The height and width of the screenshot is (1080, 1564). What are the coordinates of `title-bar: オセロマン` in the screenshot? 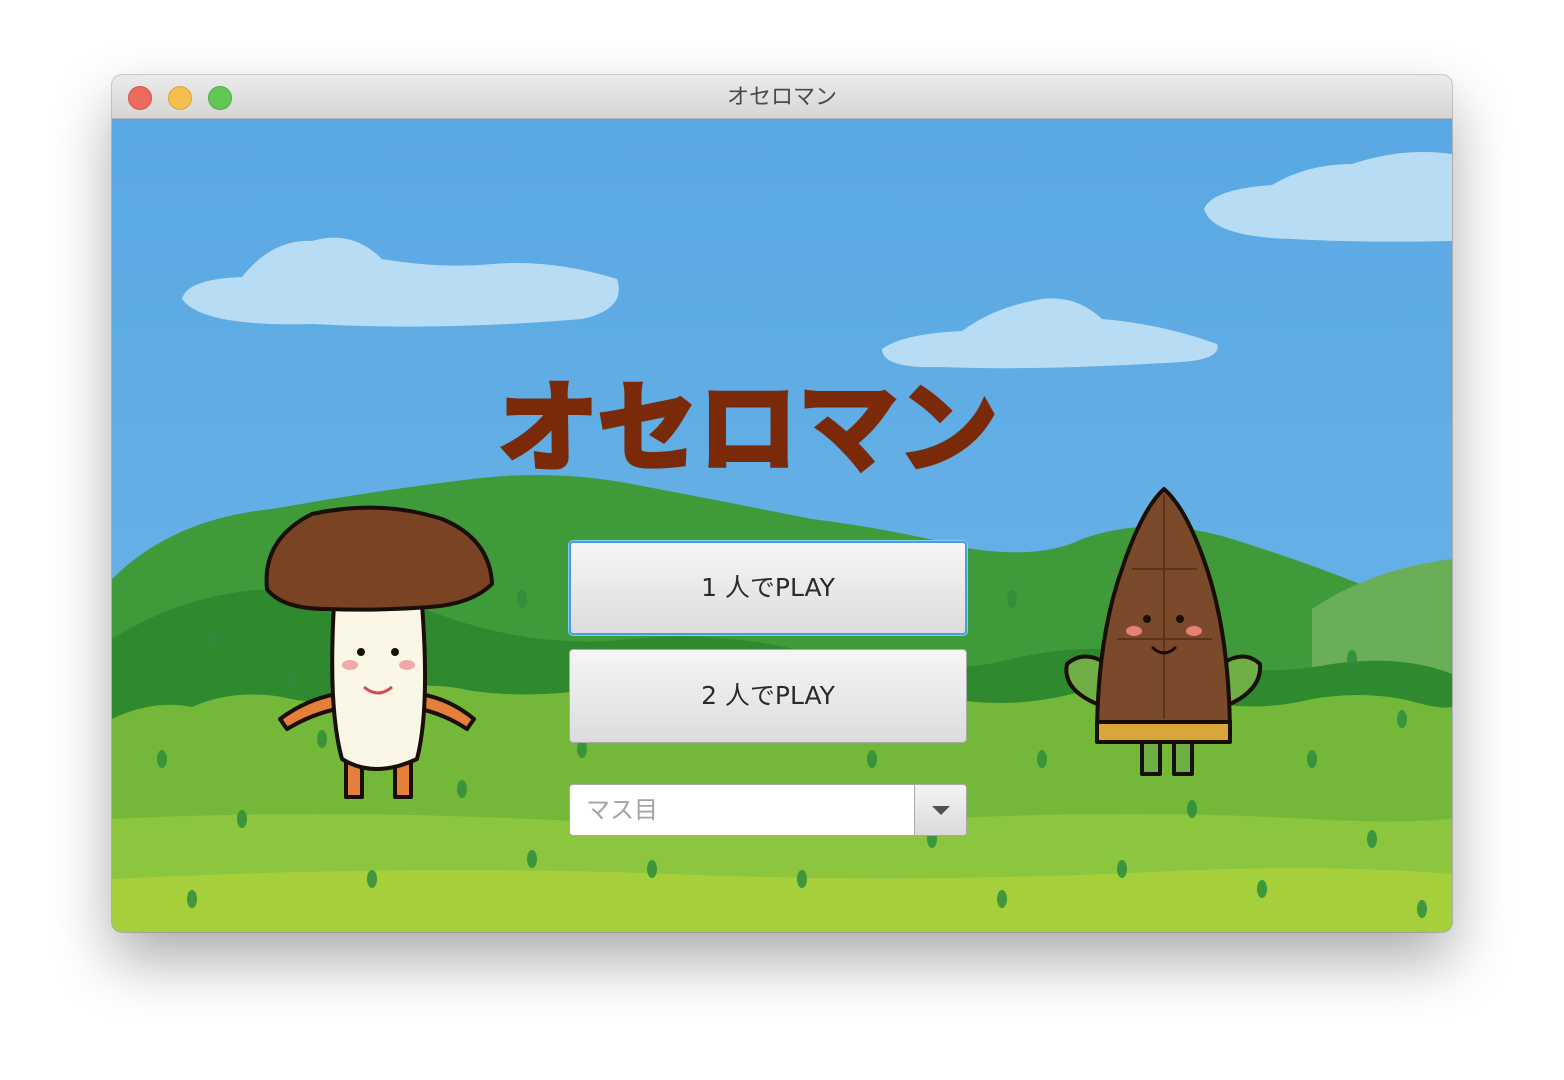 It's located at (782, 97).